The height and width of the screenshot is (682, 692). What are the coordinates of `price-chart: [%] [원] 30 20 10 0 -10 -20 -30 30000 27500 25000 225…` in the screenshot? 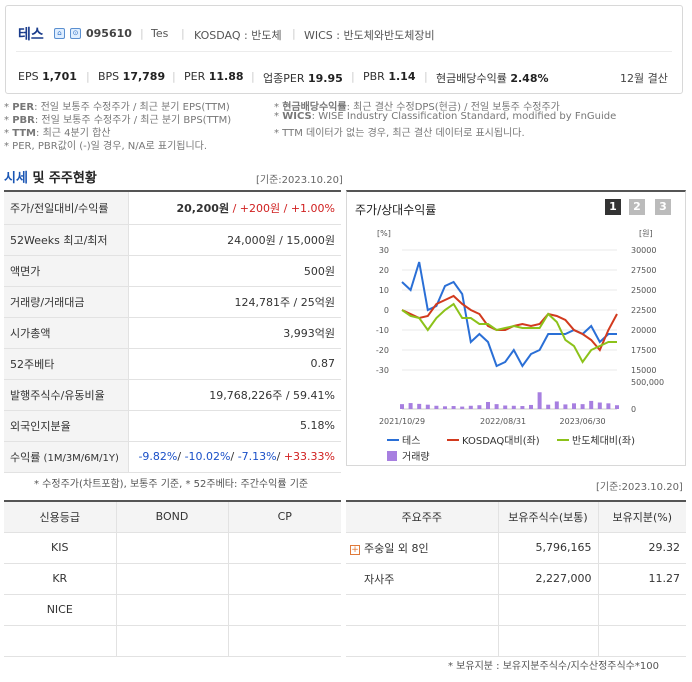 It's located at (520, 346).